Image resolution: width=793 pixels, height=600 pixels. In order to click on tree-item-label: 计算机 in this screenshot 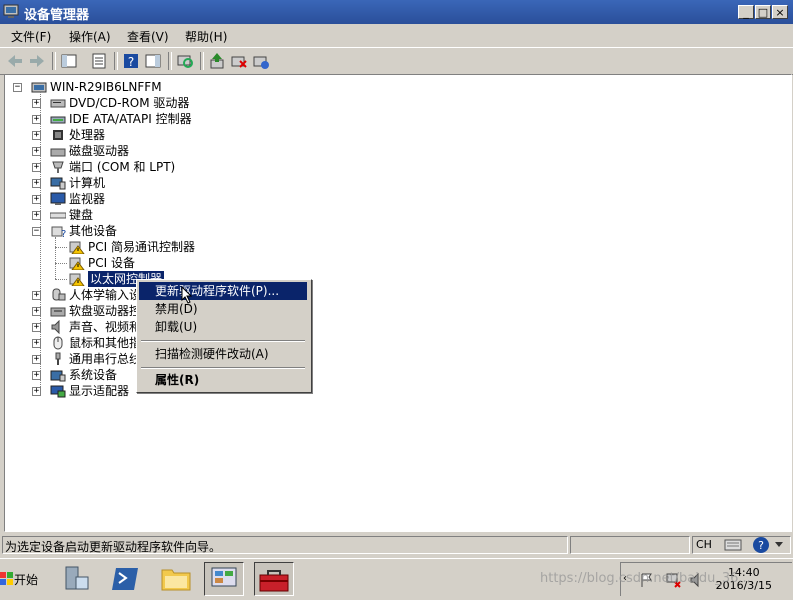, I will do `click(87, 183)`.